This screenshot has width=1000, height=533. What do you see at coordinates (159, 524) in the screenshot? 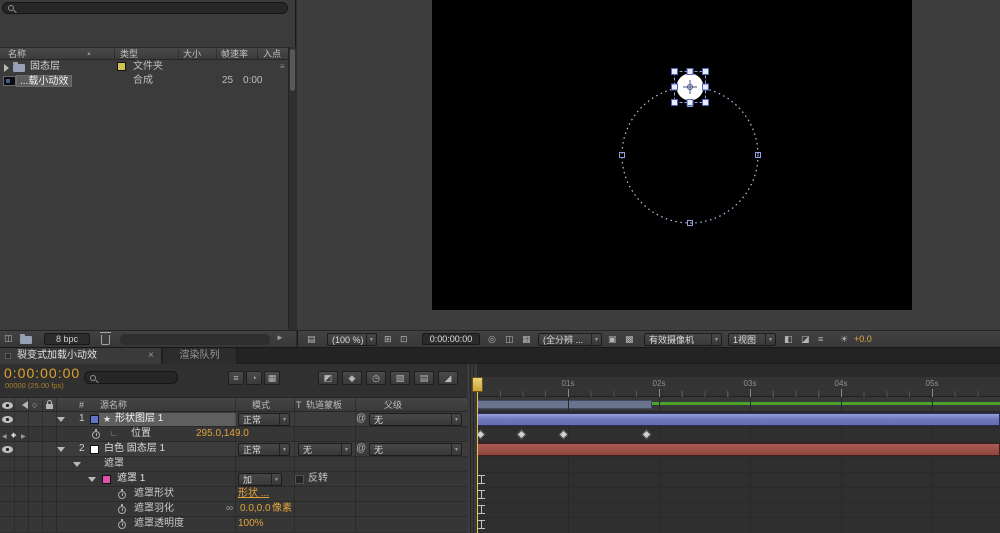
I see `property-name: 遮罩透明度` at bounding box center [159, 524].